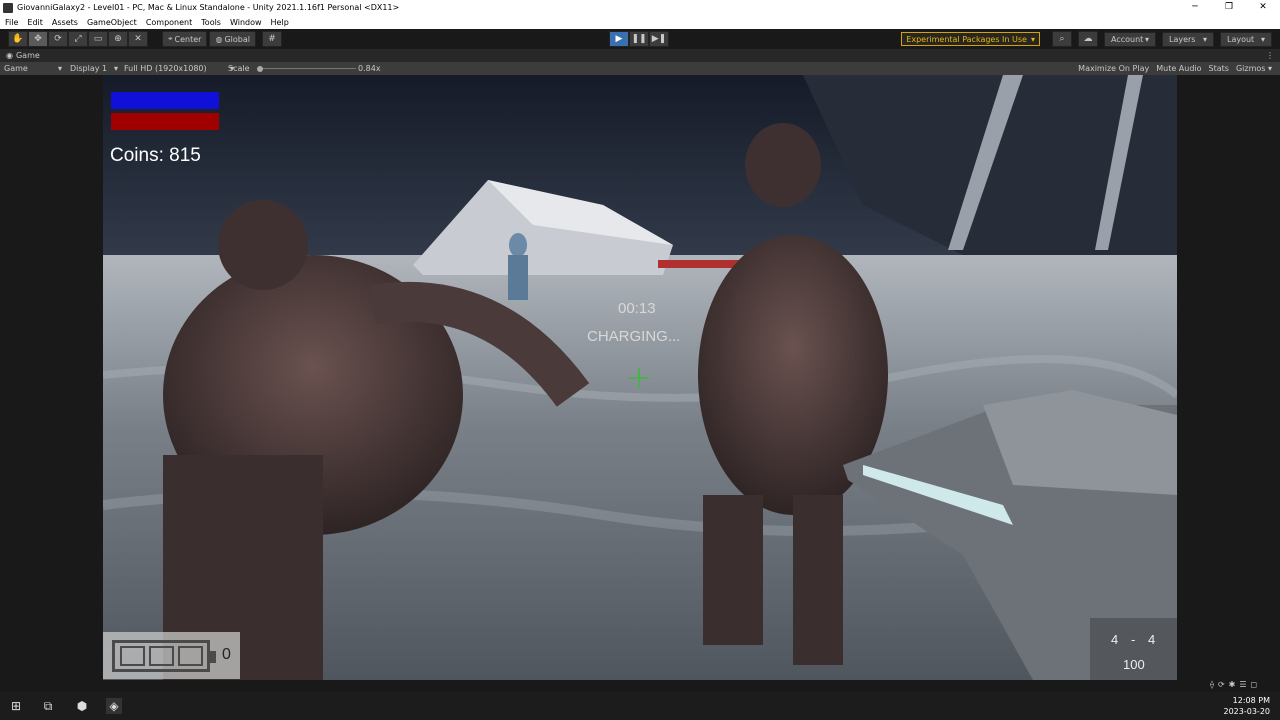 The width and height of the screenshot is (1280, 720). I want to click on menu-file: File, so click(11, 22).